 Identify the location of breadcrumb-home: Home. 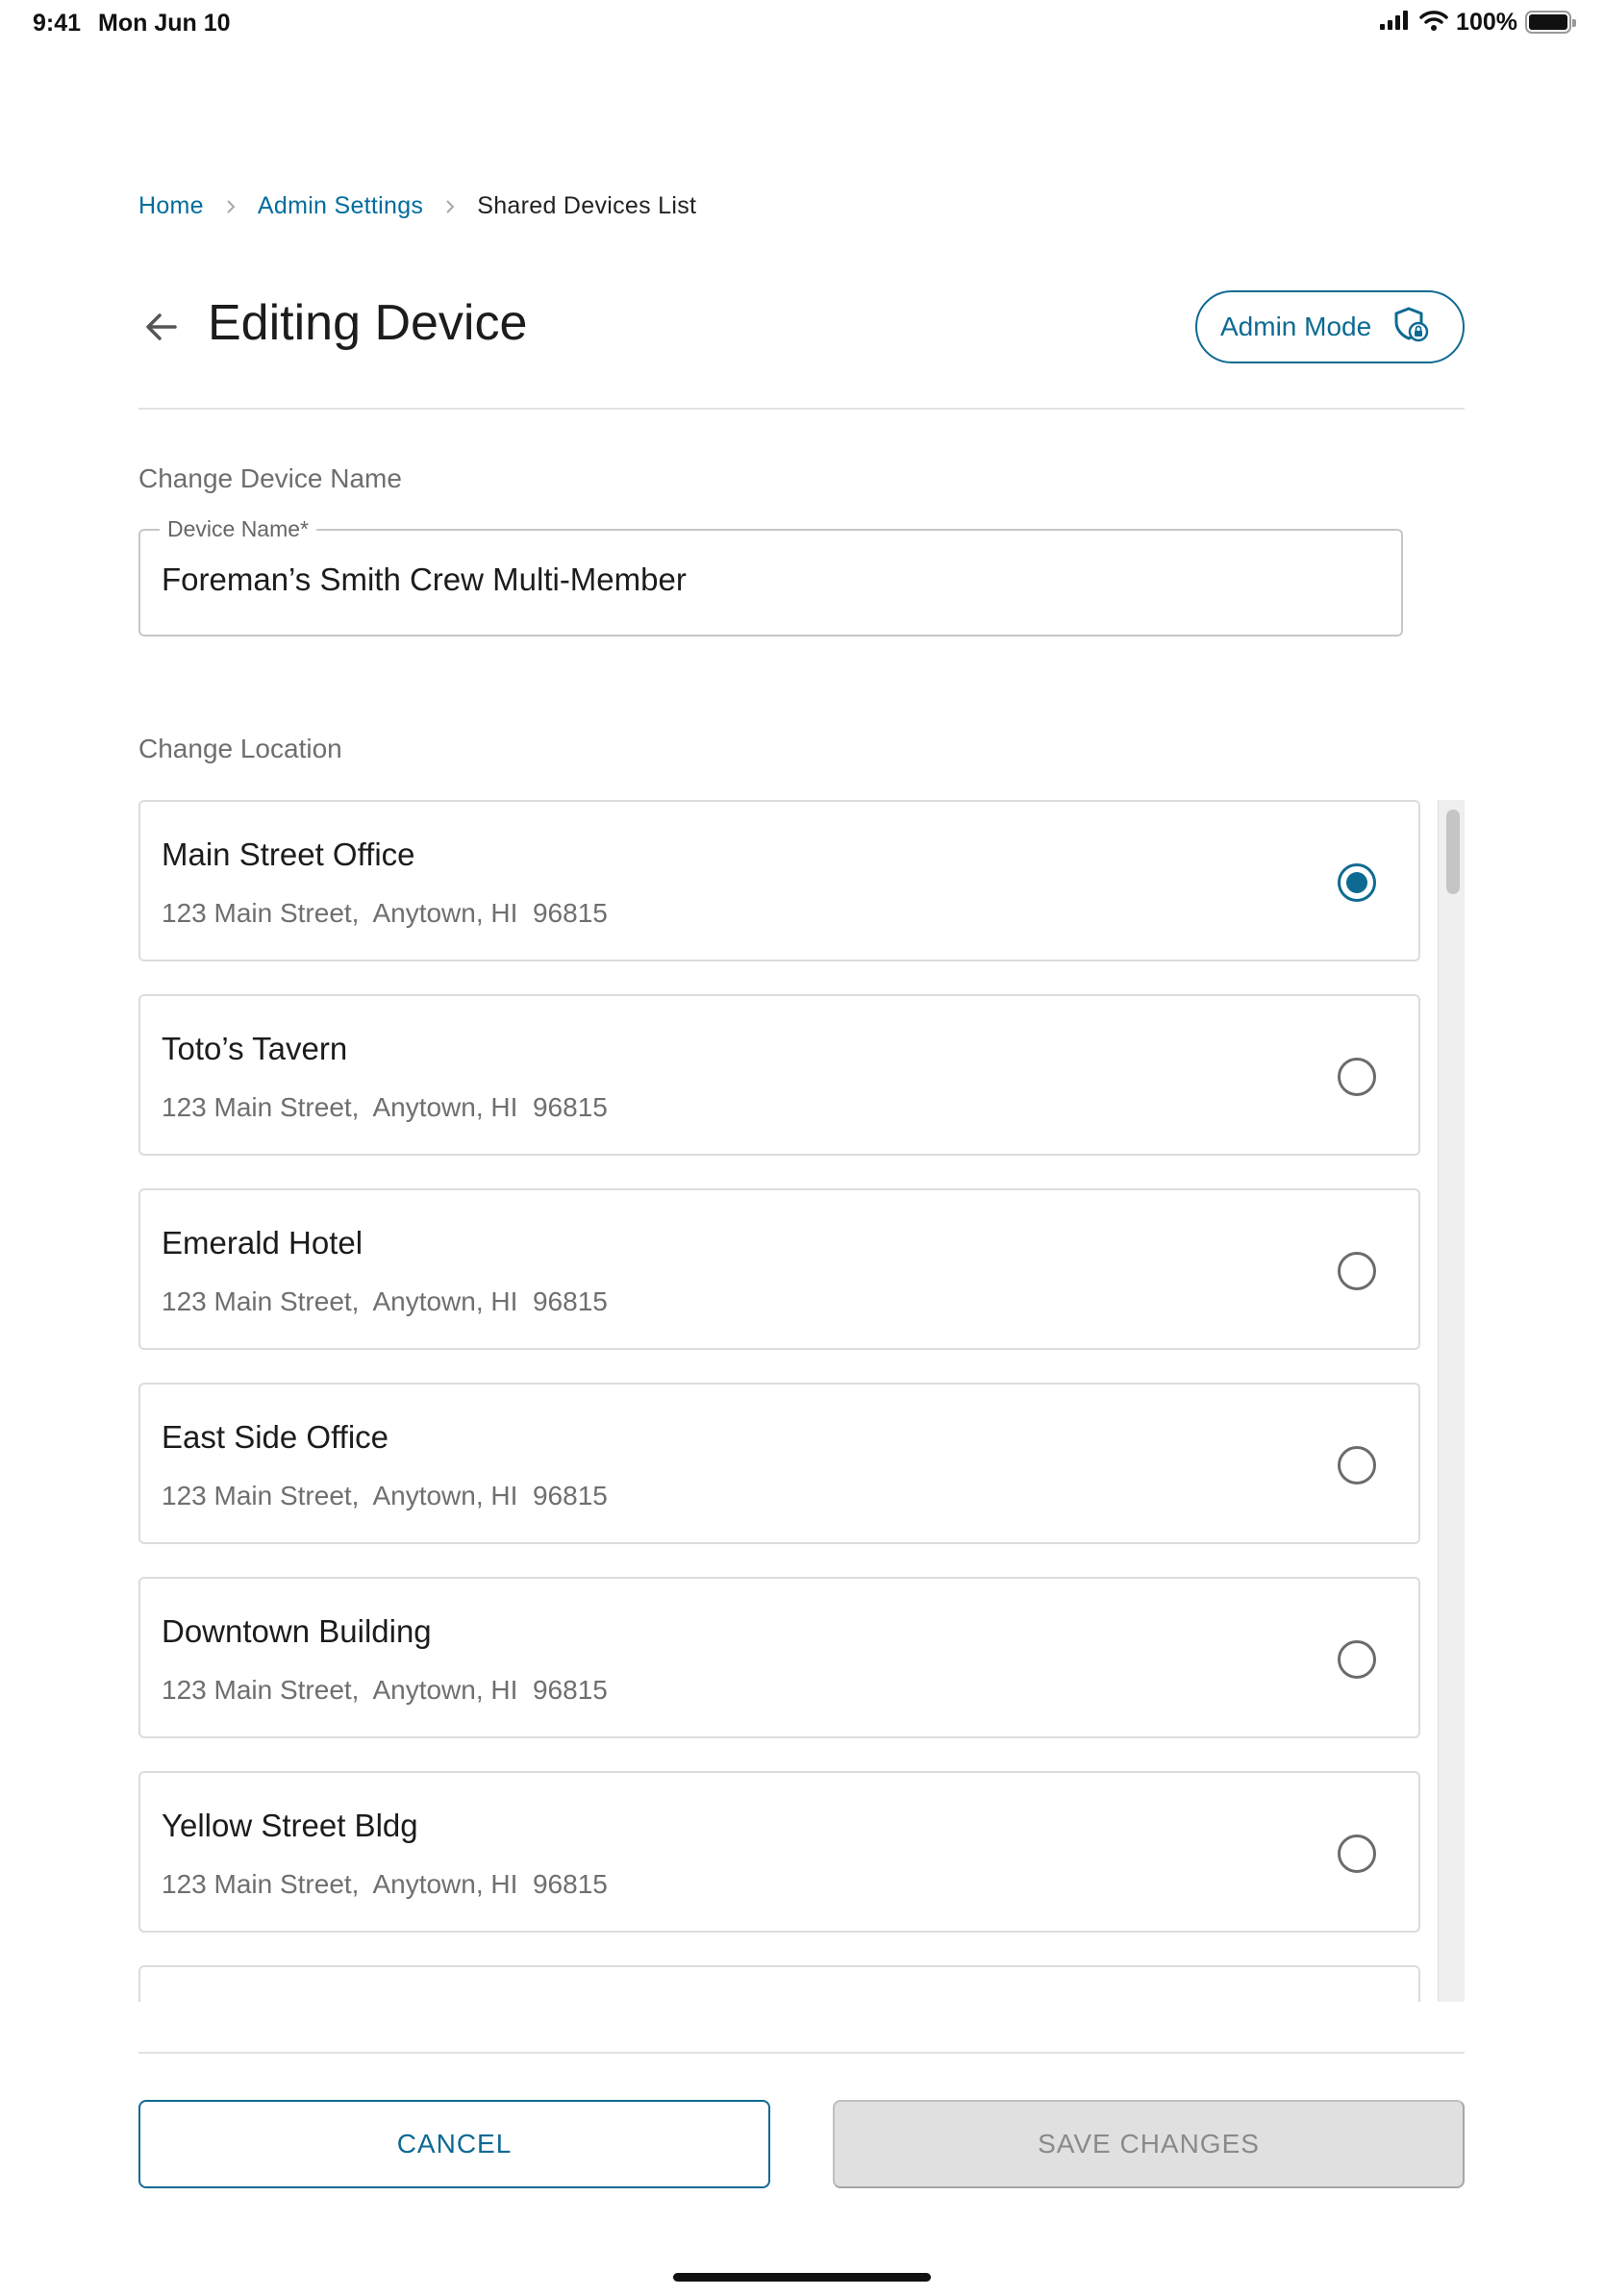
(171, 206).